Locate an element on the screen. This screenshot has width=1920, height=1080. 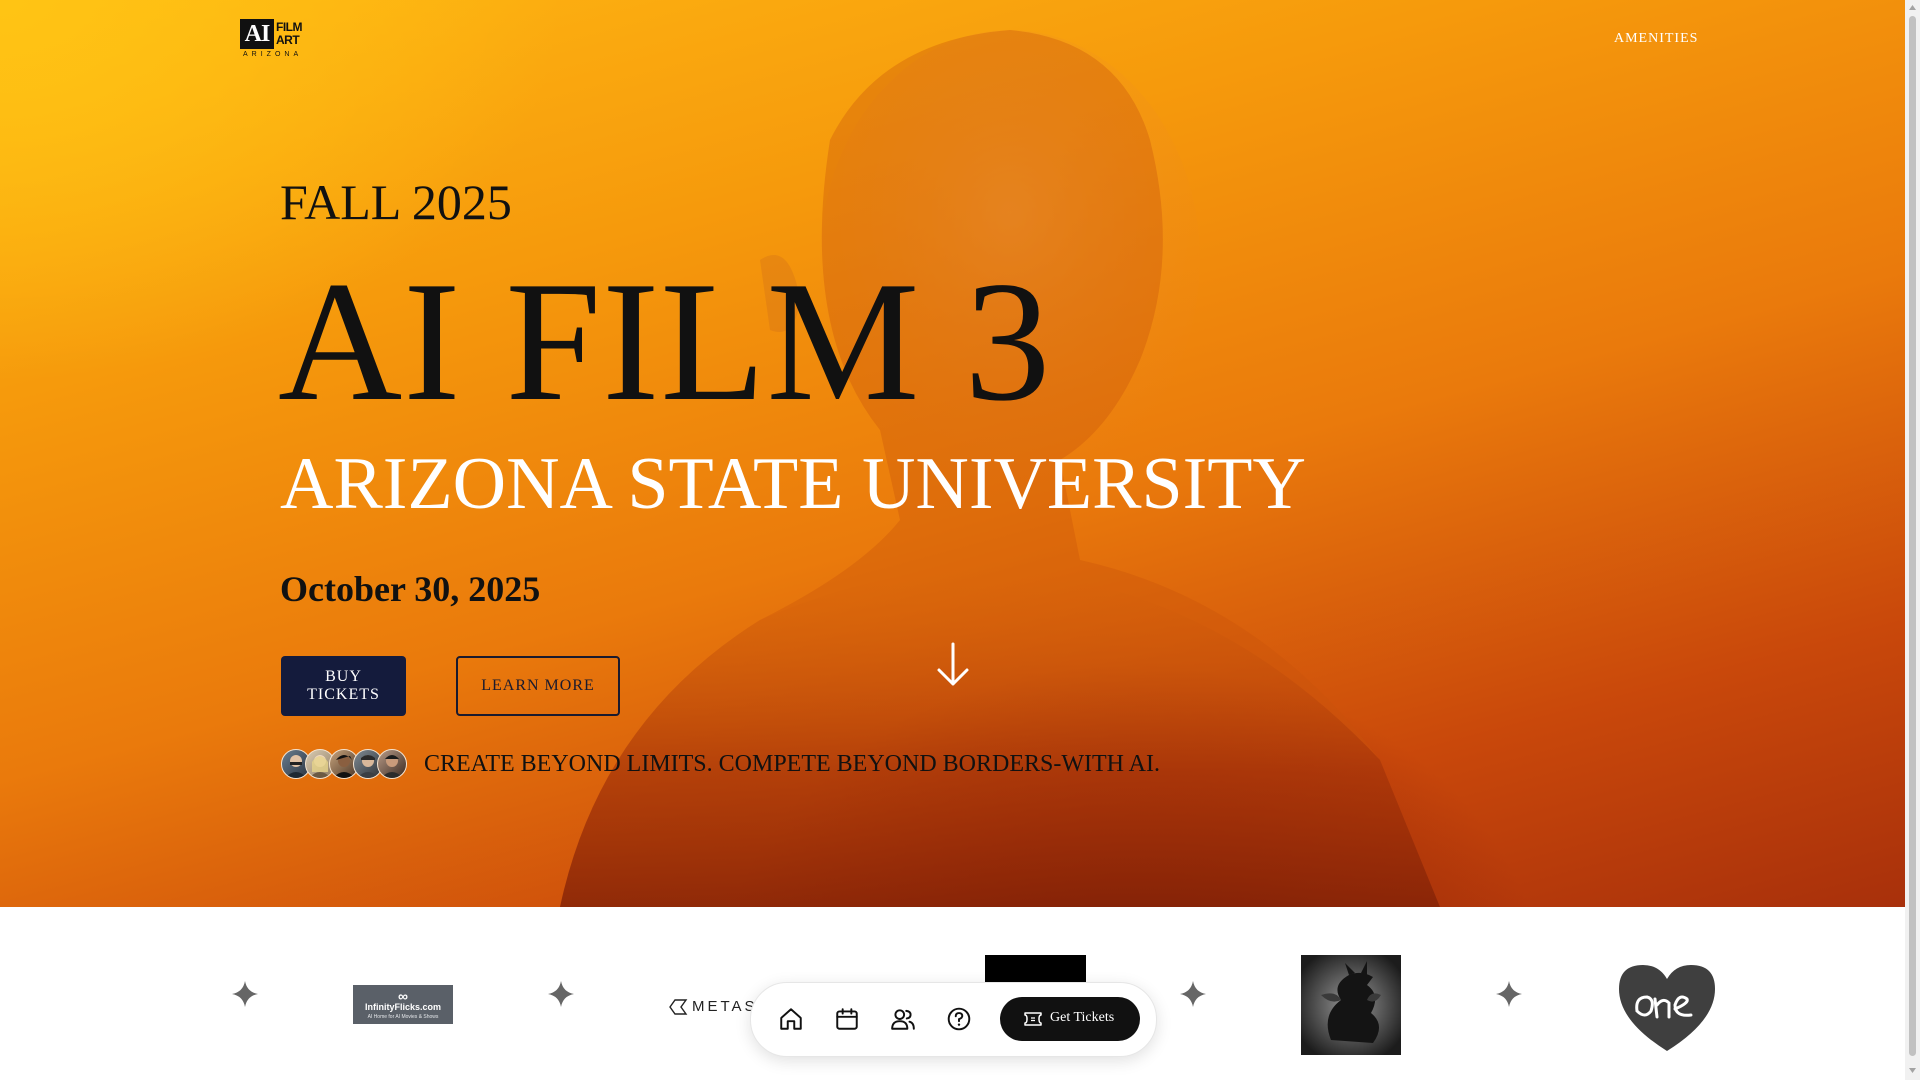
calendar-icon is located at coordinates (847, 1019).